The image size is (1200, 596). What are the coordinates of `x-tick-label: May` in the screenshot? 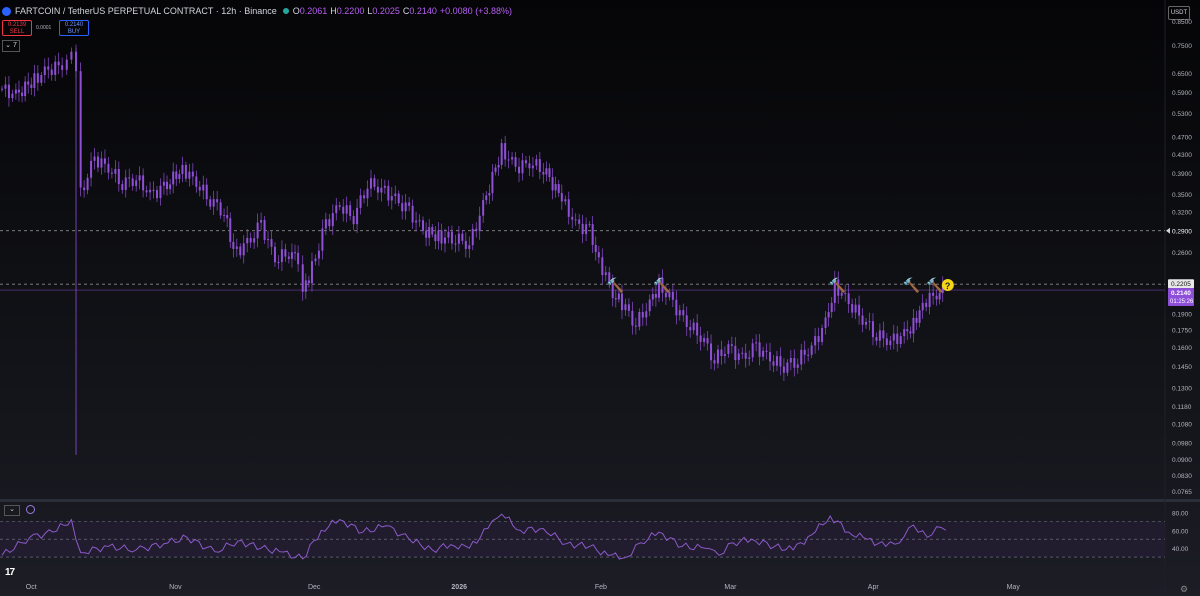 It's located at (1014, 587).